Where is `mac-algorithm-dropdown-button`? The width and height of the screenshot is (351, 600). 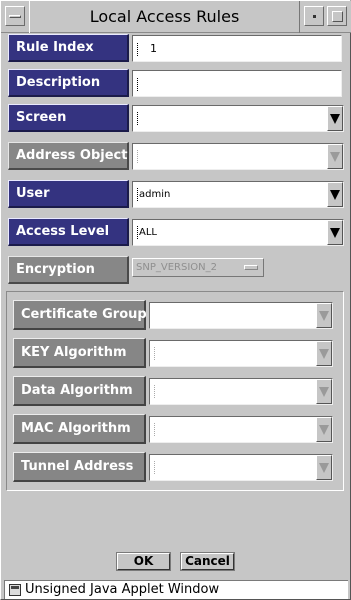 mac-algorithm-dropdown-button is located at coordinates (324, 429).